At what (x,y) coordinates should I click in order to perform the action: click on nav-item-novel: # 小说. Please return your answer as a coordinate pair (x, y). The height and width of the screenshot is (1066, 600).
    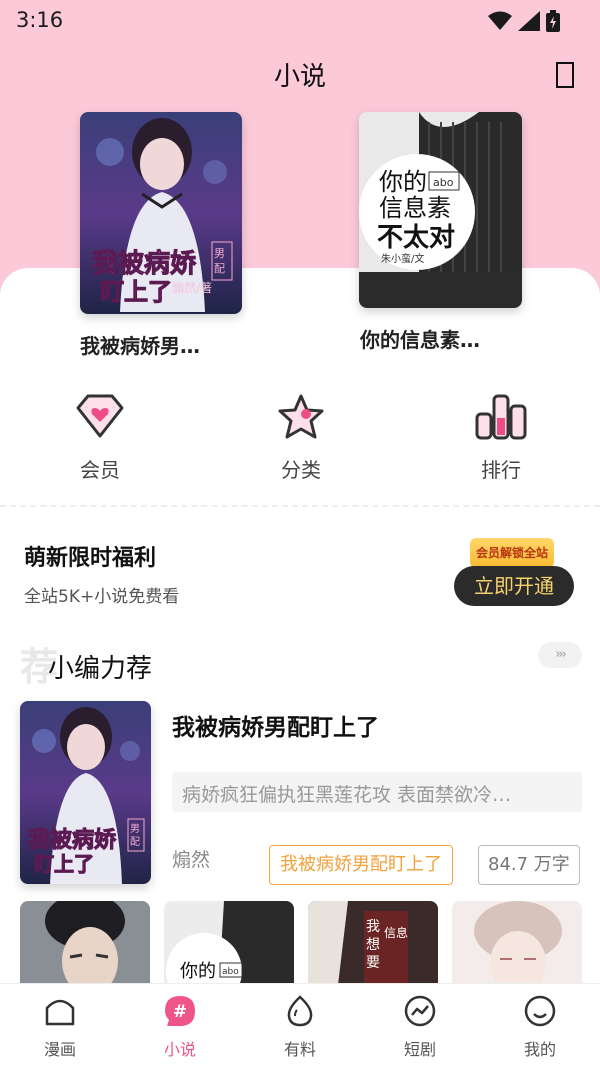
    Looking at the image, I should click on (180, 1027).